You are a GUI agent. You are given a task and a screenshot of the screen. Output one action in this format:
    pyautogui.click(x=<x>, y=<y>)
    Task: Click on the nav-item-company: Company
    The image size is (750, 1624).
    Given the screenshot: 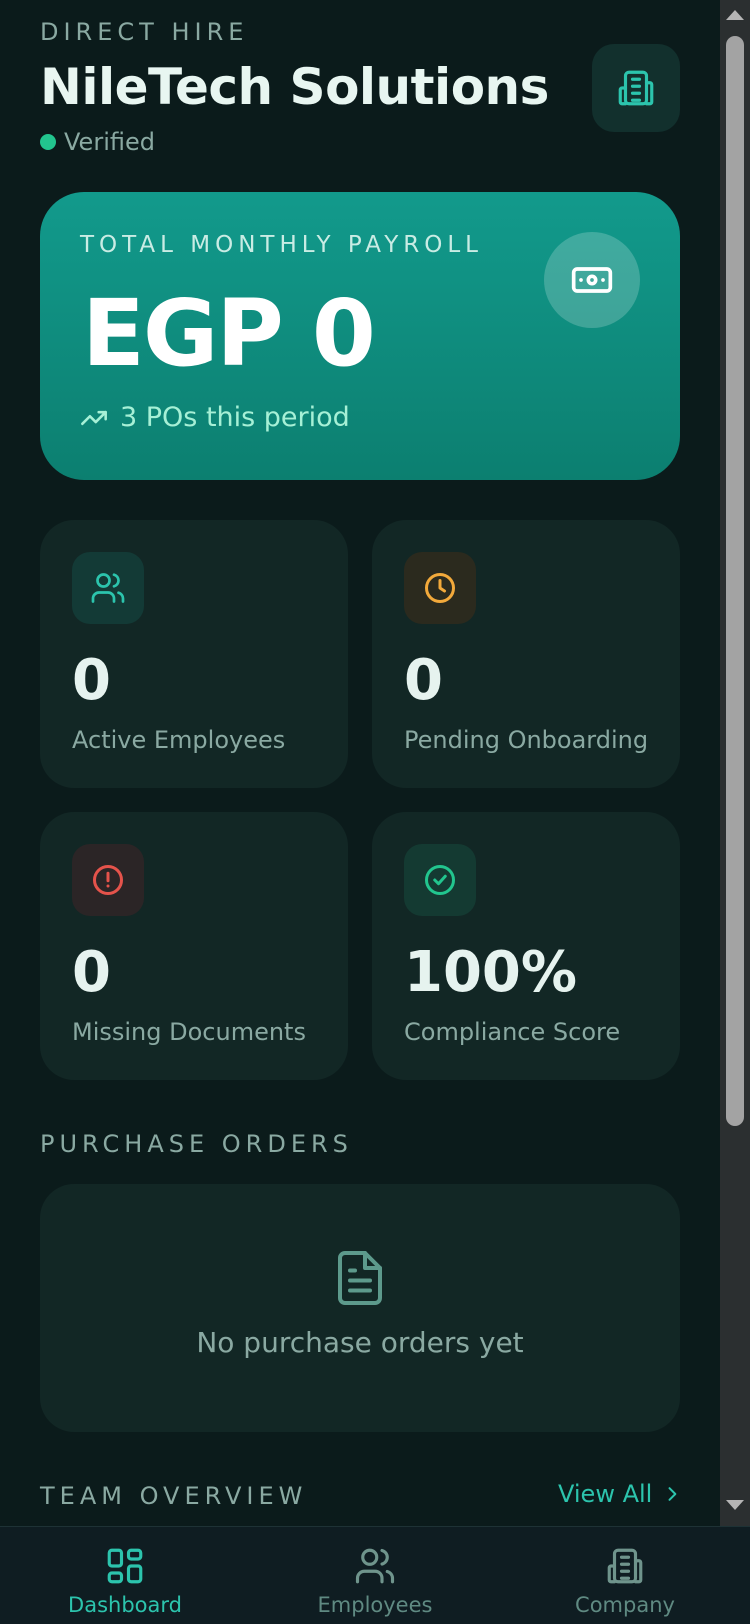 What is the action you would take?
    pyautogui.click(x=625, y=1581)
    